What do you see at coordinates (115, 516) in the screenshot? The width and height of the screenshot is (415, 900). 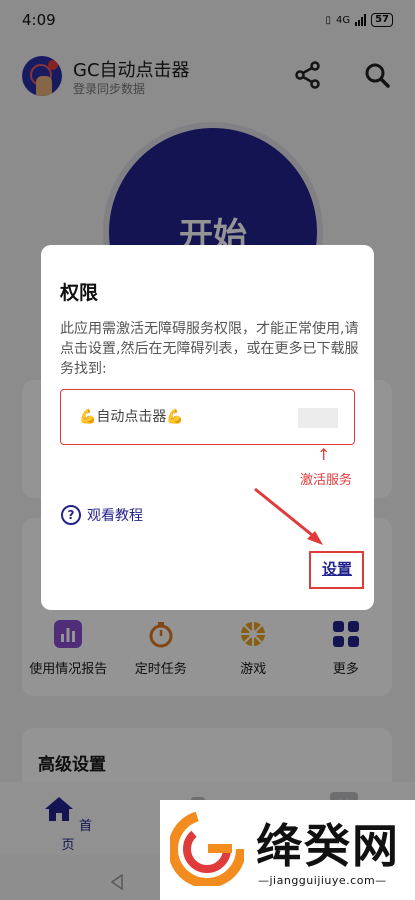 I see `tutorial-label: 观看教程` at bounding box center [115, 516].